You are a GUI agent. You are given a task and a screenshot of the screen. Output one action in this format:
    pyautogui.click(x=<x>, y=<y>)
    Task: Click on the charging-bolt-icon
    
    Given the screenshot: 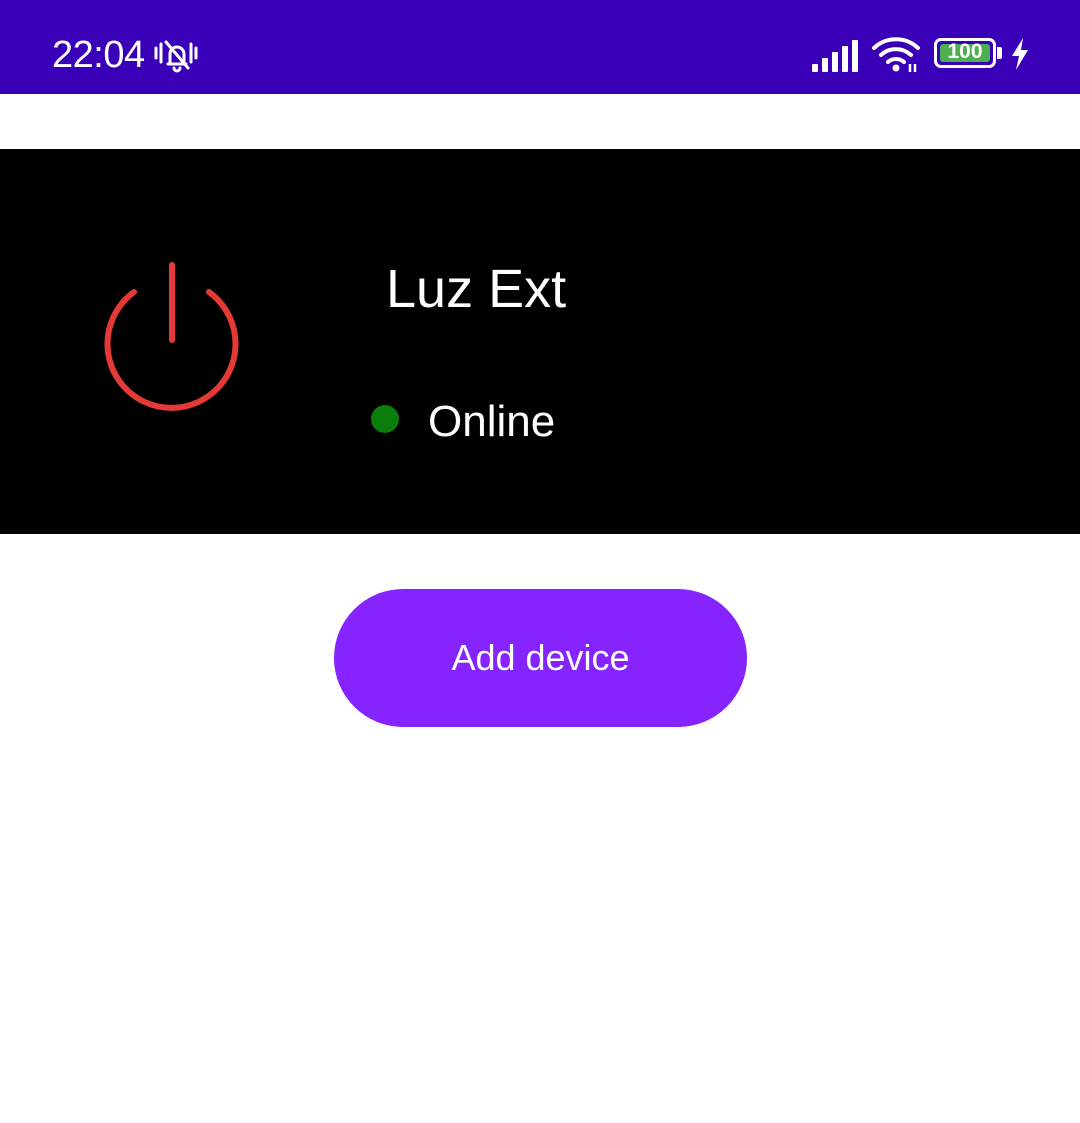 What is the action you would take?
    pyautogui.click(x=1020, y=54)
    